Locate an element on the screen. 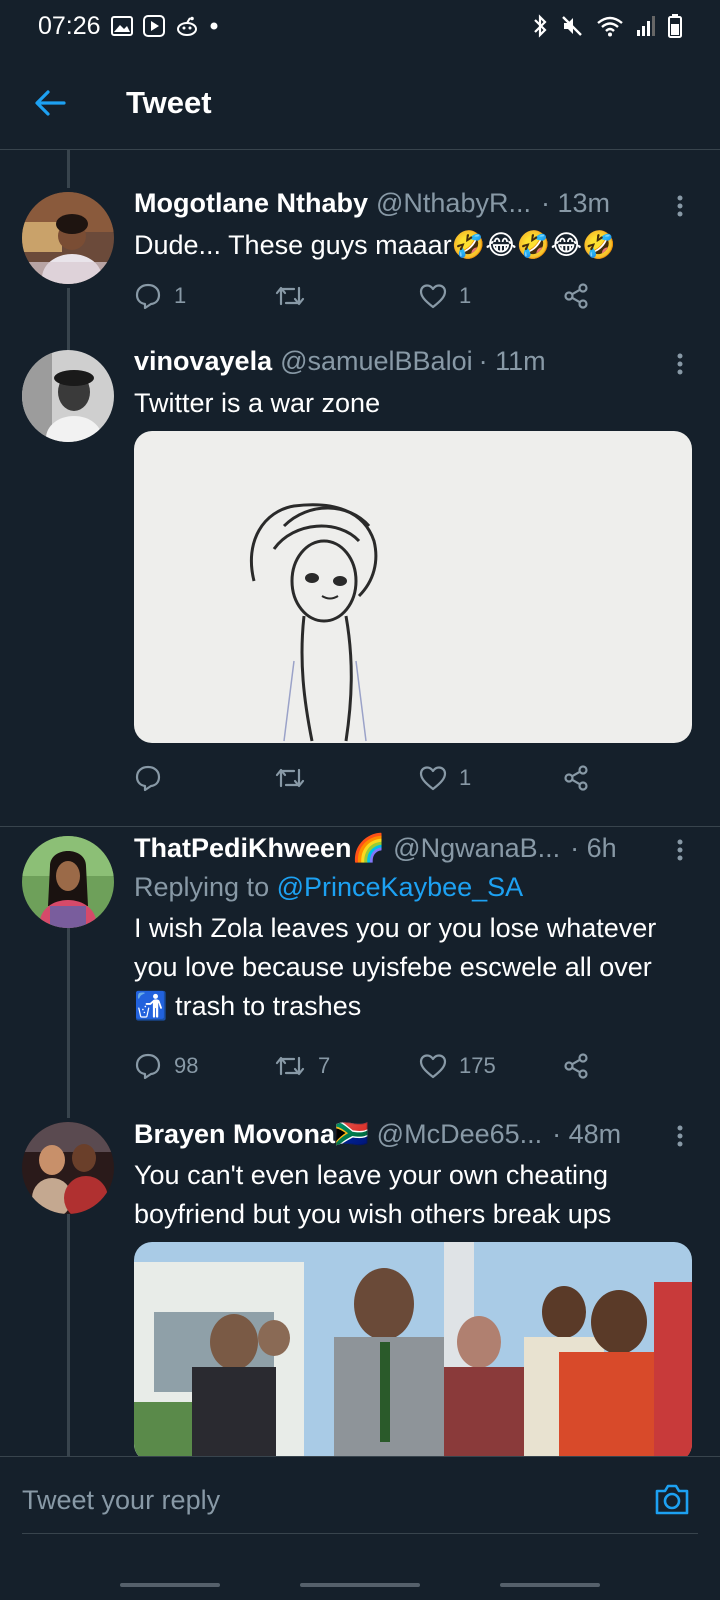  tweet-time: · 13m is located at coordinates (575, 203).